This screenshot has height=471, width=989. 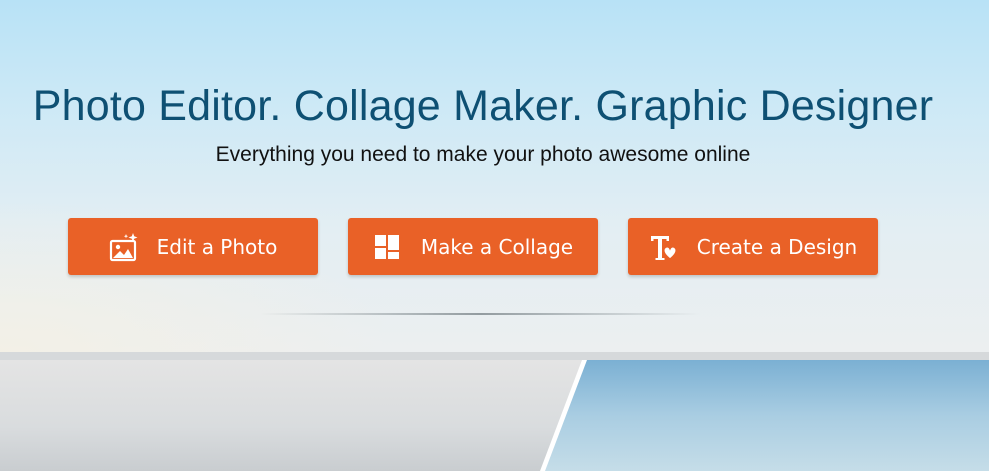 I want to click on edit-photo-button: Edit a Photo, so click(x=193, y=246).